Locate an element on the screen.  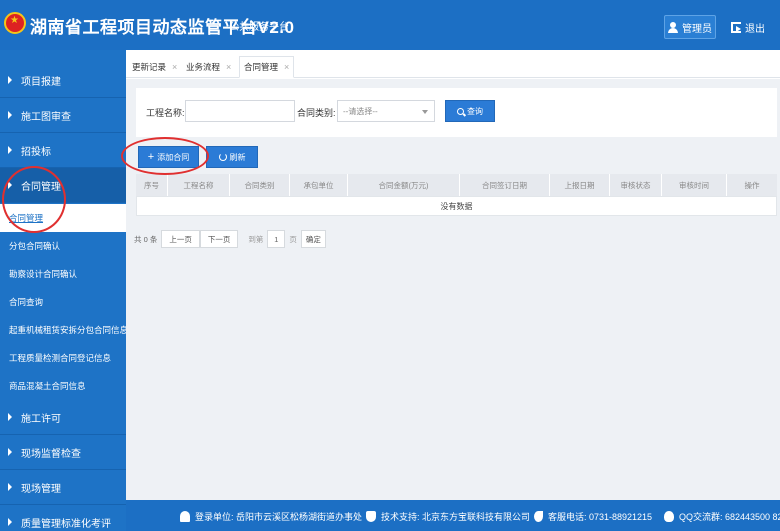
add-contract-button: + 添加合同 is located at coordinates (168, 157).